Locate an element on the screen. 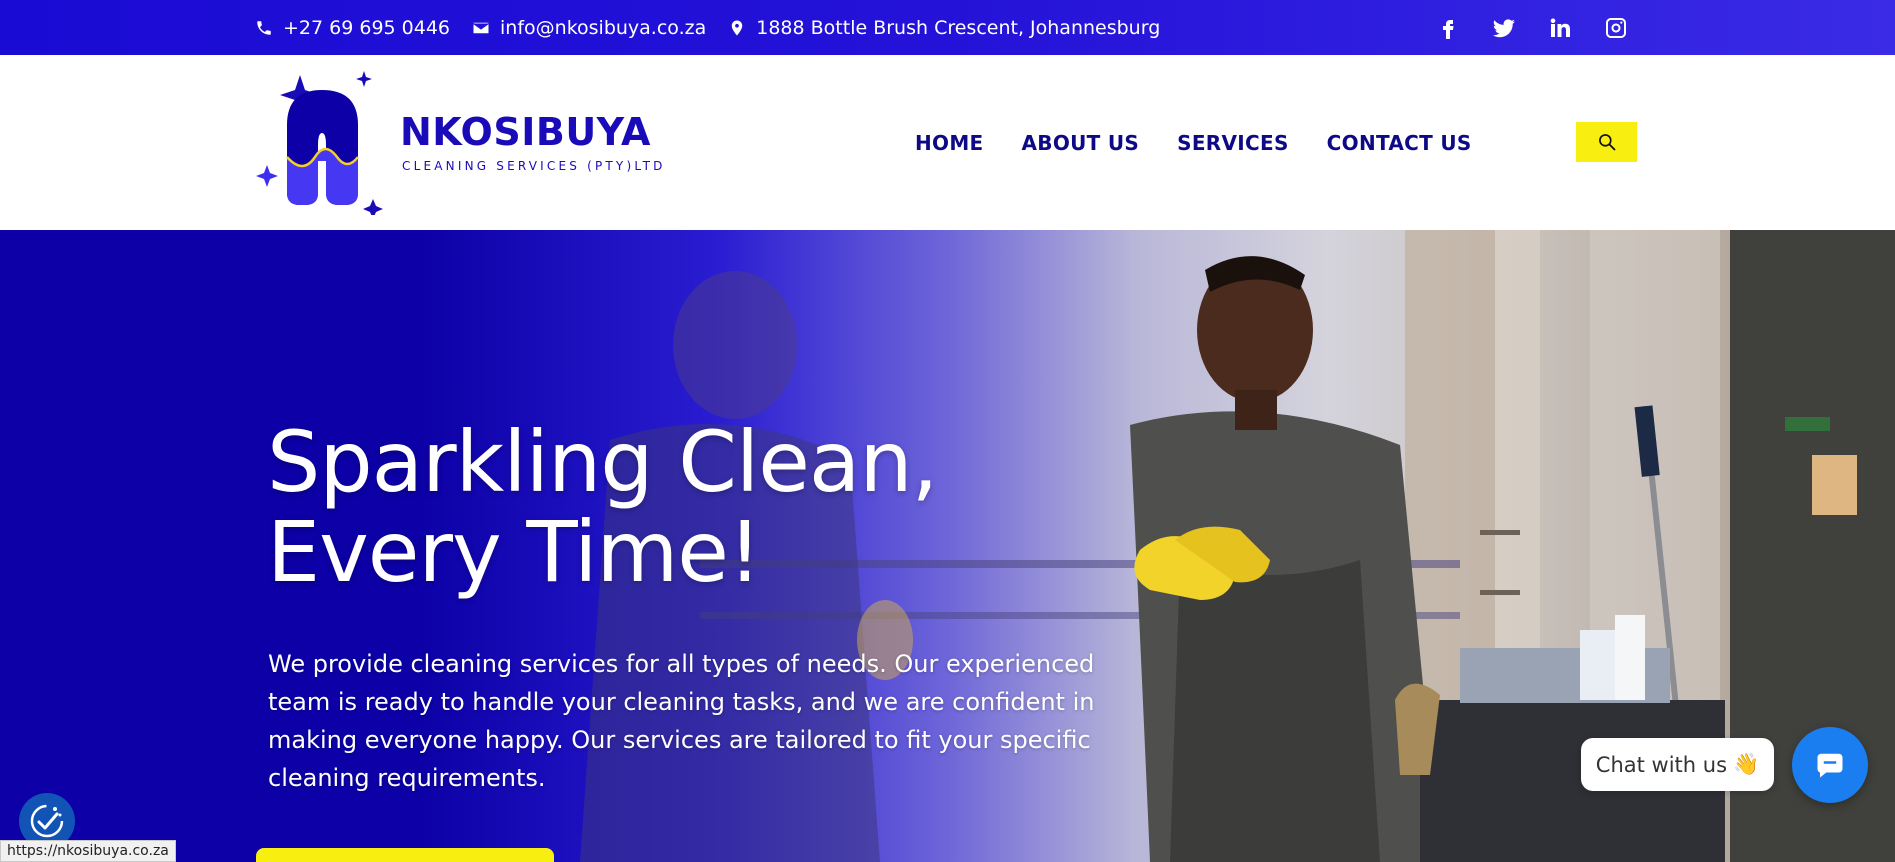 The image size is (1895, 862). address-contact: 1888 Bottle Brush Crescent, Johannesburg is located at coordinates (944, 28).